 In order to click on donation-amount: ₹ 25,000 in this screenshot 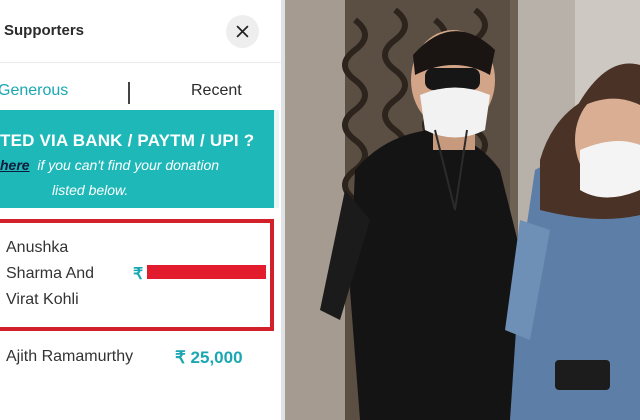, I will do `click(209, 357)`.